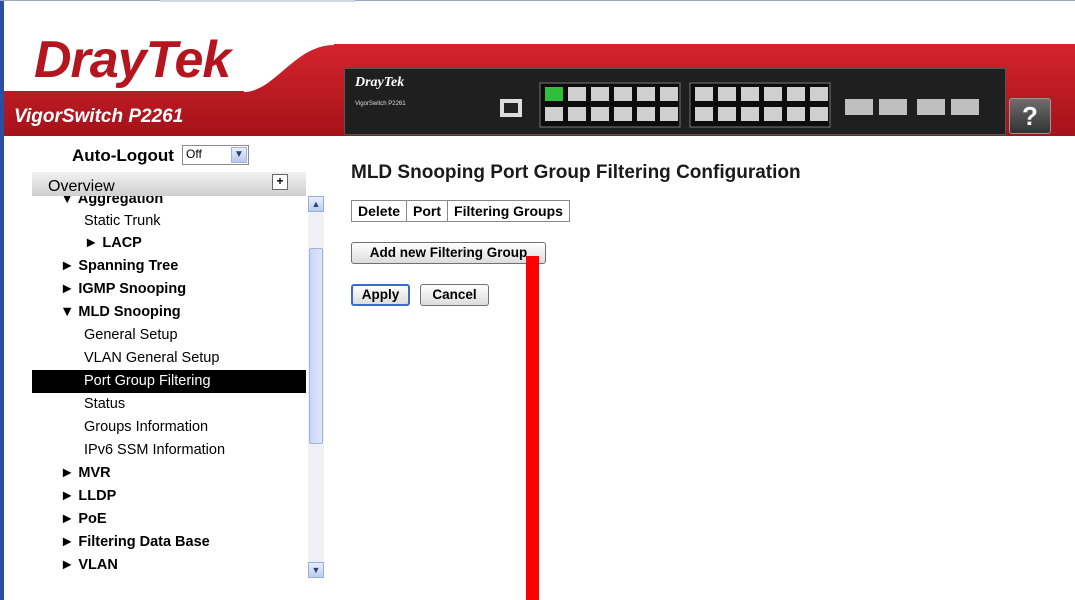 This screenshot has height=600, width=1075. What do you see at coordinates (122, 221) in the screenshot?
I see `sidebar-item-label: Static Trunk` at bounding box center [122, 221].